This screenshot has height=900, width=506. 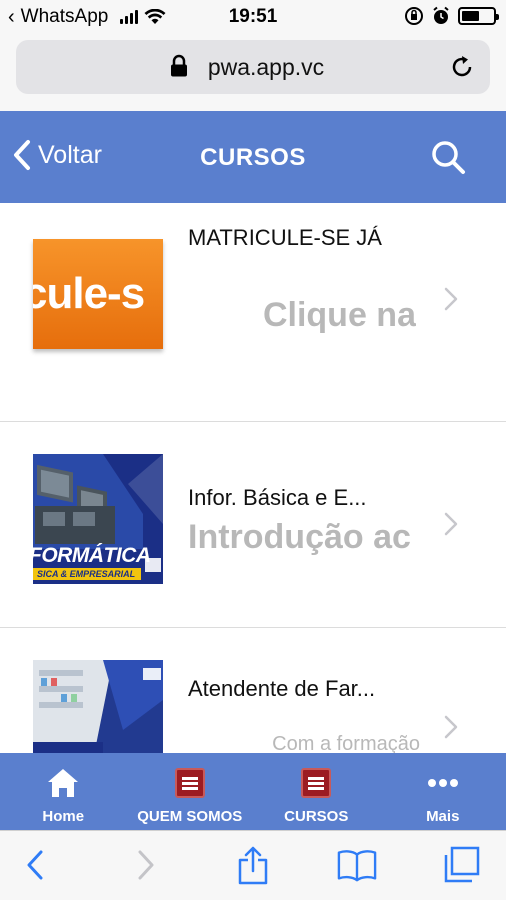 What do you see at coordinates (478, 16) in the screenshot?
I see `battery-icon` at bounding box center [478, 16].